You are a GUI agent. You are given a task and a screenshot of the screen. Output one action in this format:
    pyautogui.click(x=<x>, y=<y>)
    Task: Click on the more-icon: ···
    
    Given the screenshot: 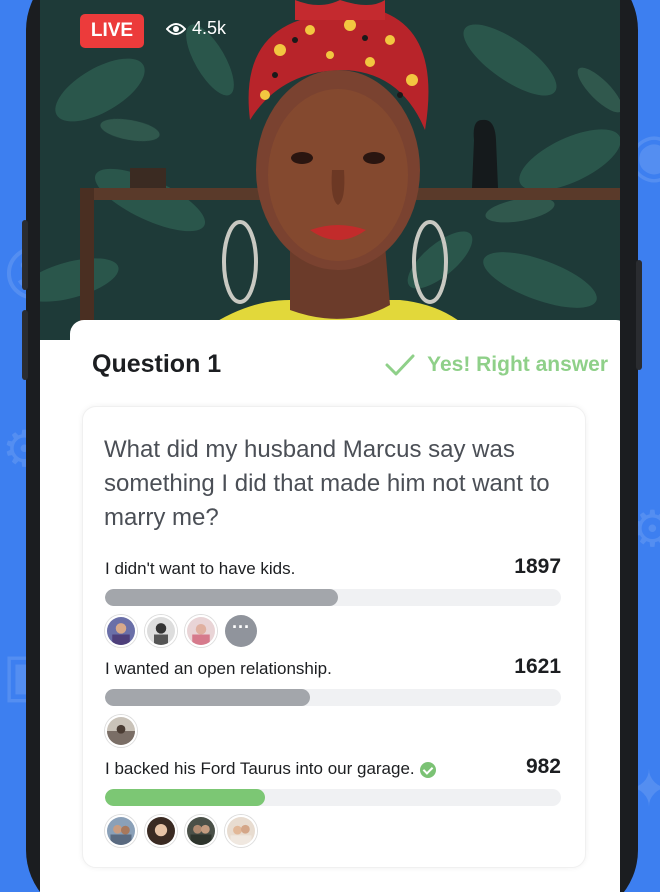 What is the action you would take?
    pyautogui.click(x=241, y=631)
    